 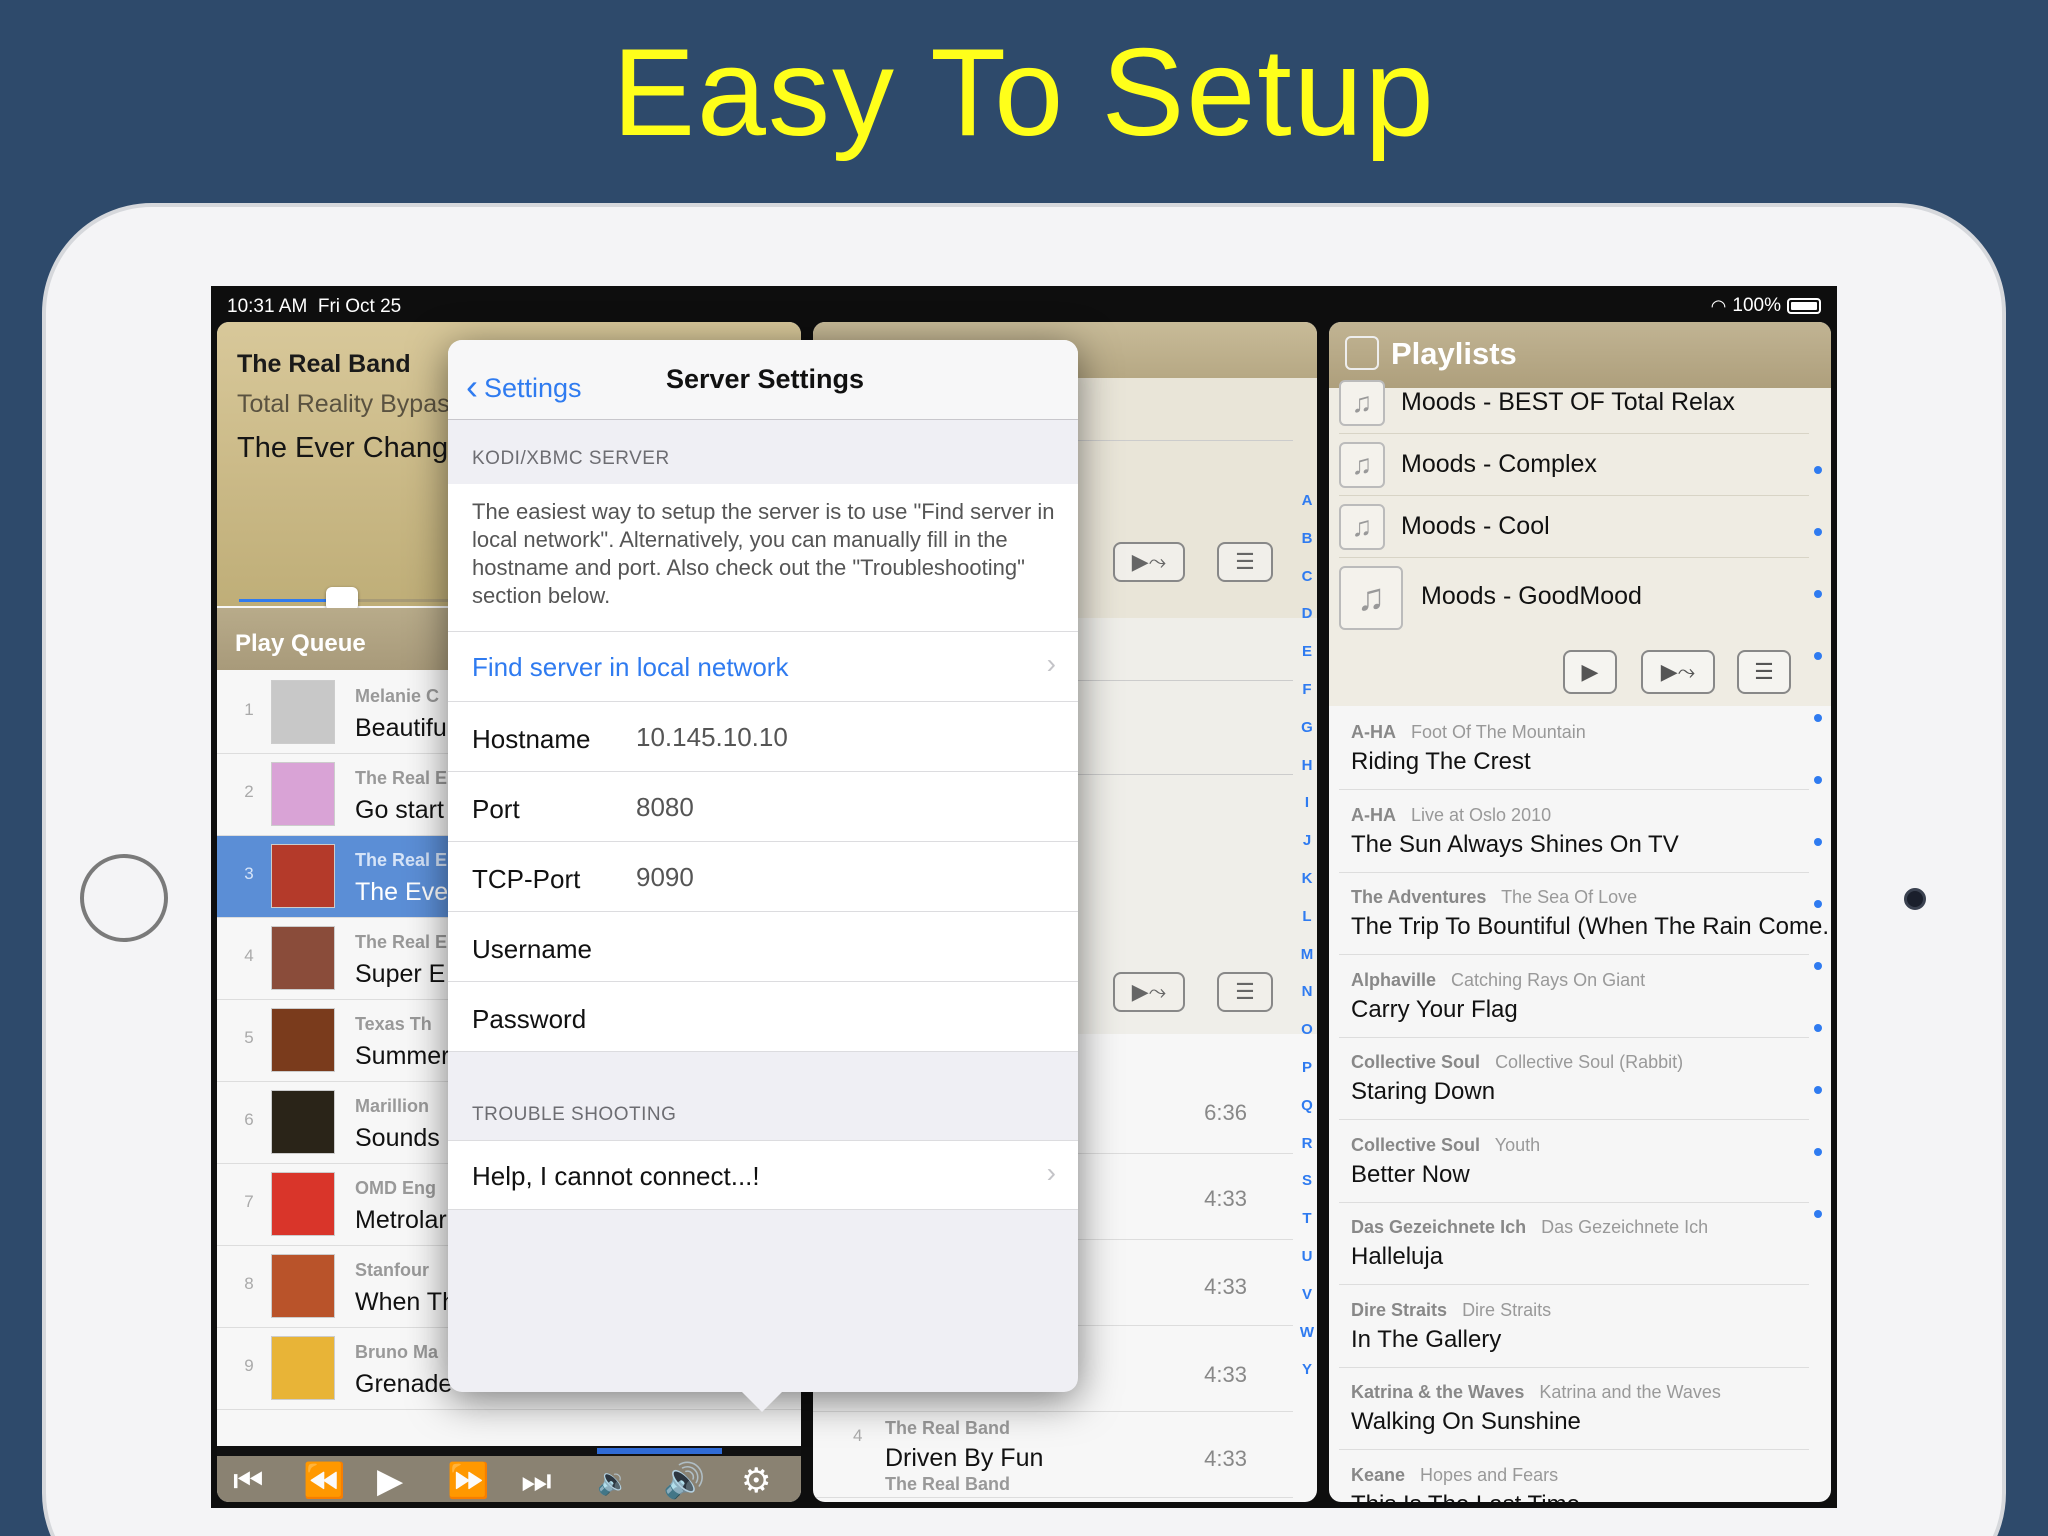 What do you see at coordinates (1307, 1144) in the screenshot?
I see `alphabet-letter: R` at bounding box center [1307, 1144].